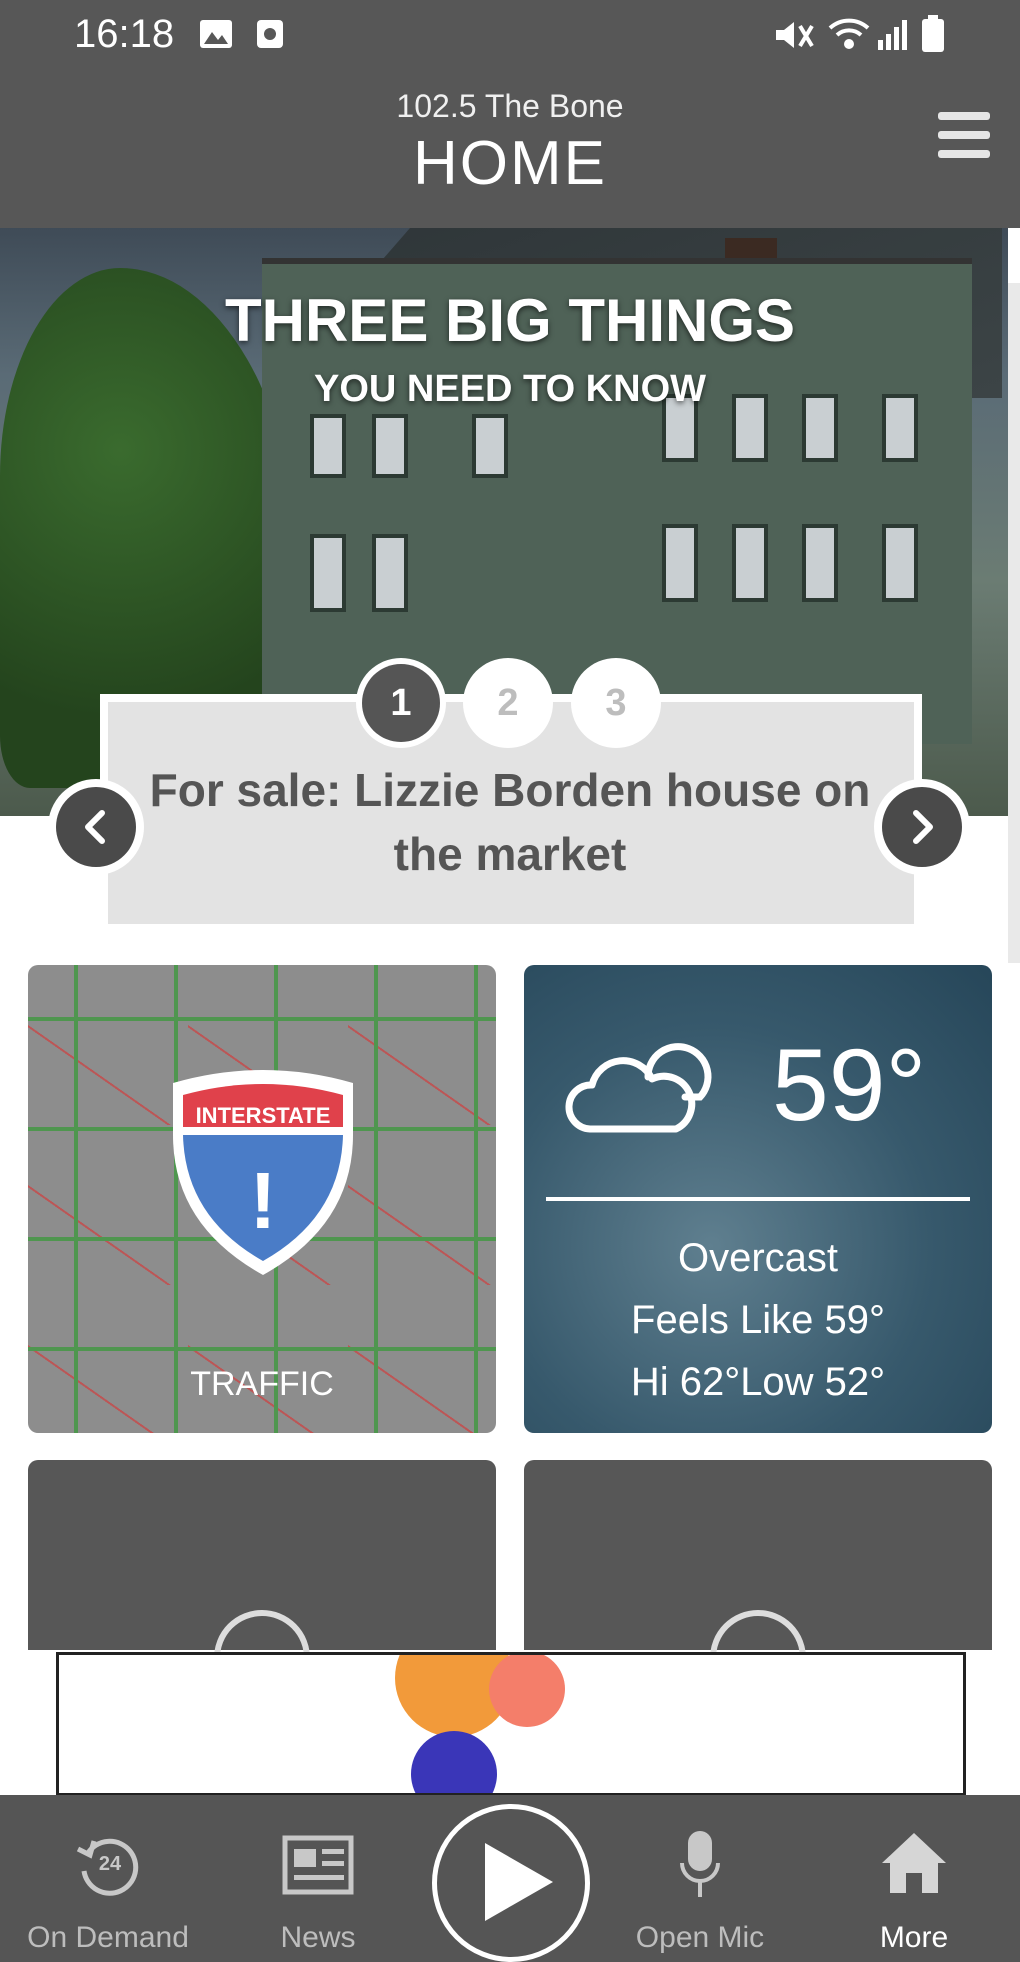 The image size is (1020, 1962). I want to click on traffic-label: TRAFFIC, so click(262, 1384).